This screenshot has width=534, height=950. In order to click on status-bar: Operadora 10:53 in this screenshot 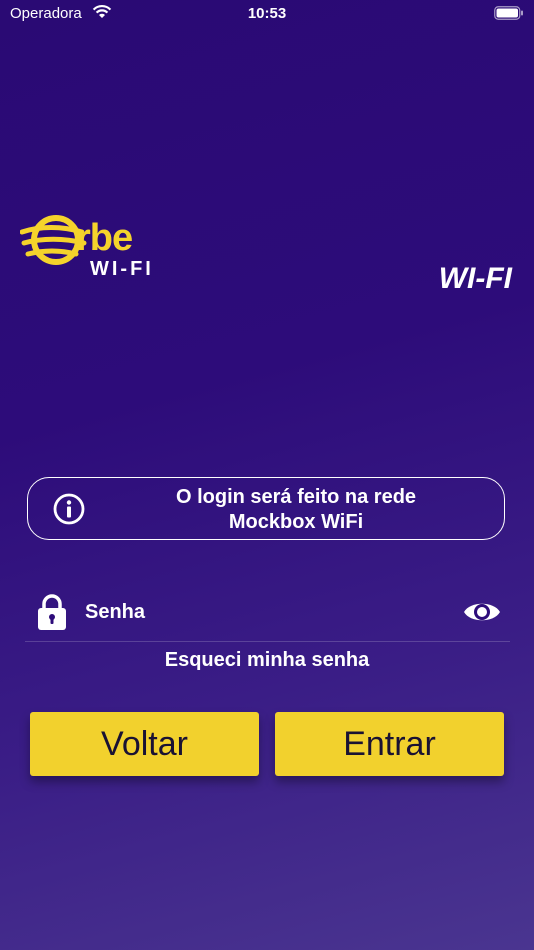, I will do `click(267, 14)`.